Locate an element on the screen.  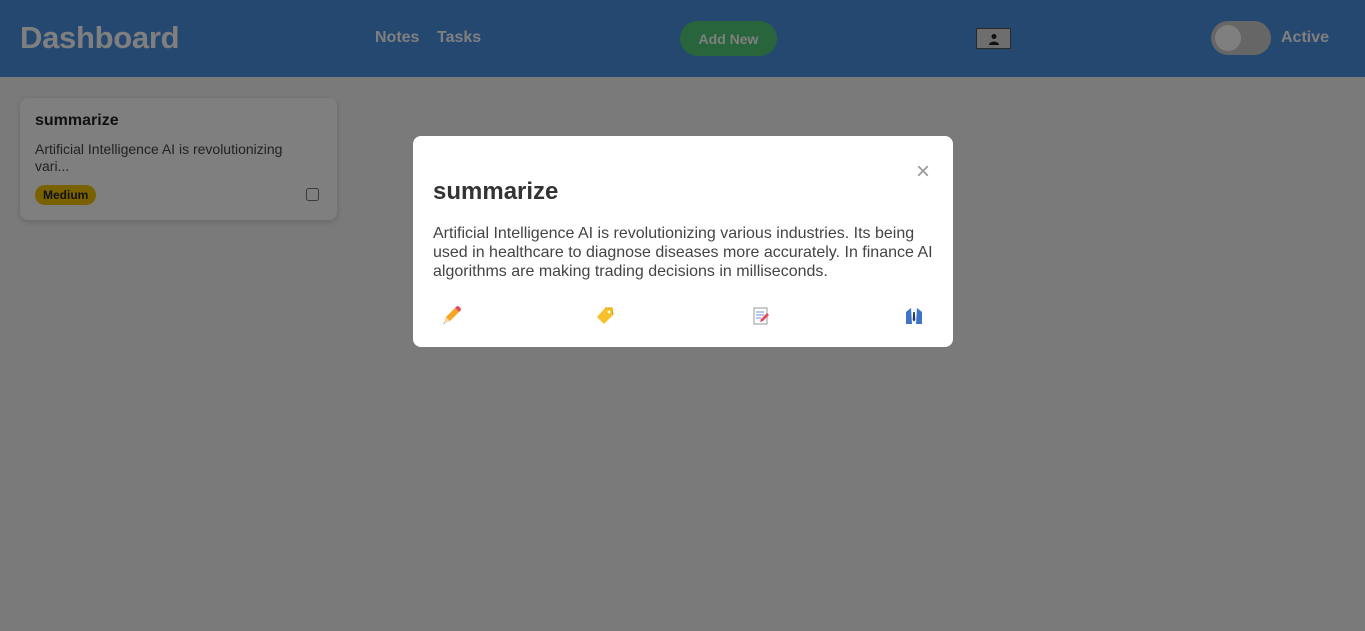
memo-icon is located at coordinates (761, 316).